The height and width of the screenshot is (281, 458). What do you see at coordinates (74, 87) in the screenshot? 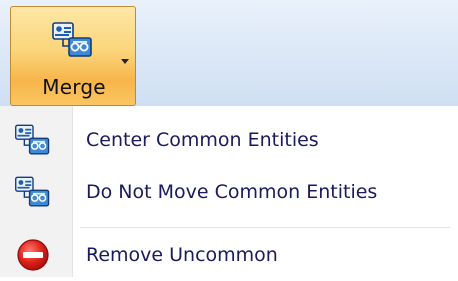
I see `merge-button-label: Merge` at bounding box center [74, 87].